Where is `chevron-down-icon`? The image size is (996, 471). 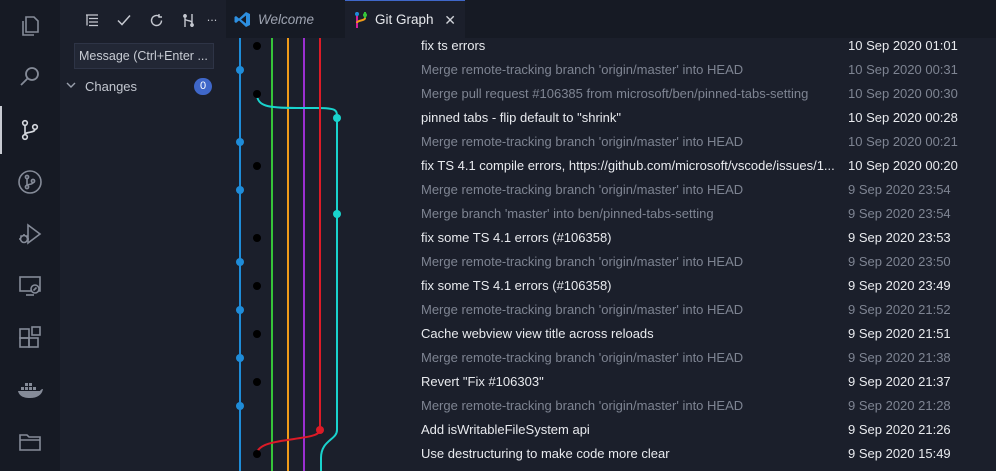 chevron-down-icon is located at coordinates (73, 86).